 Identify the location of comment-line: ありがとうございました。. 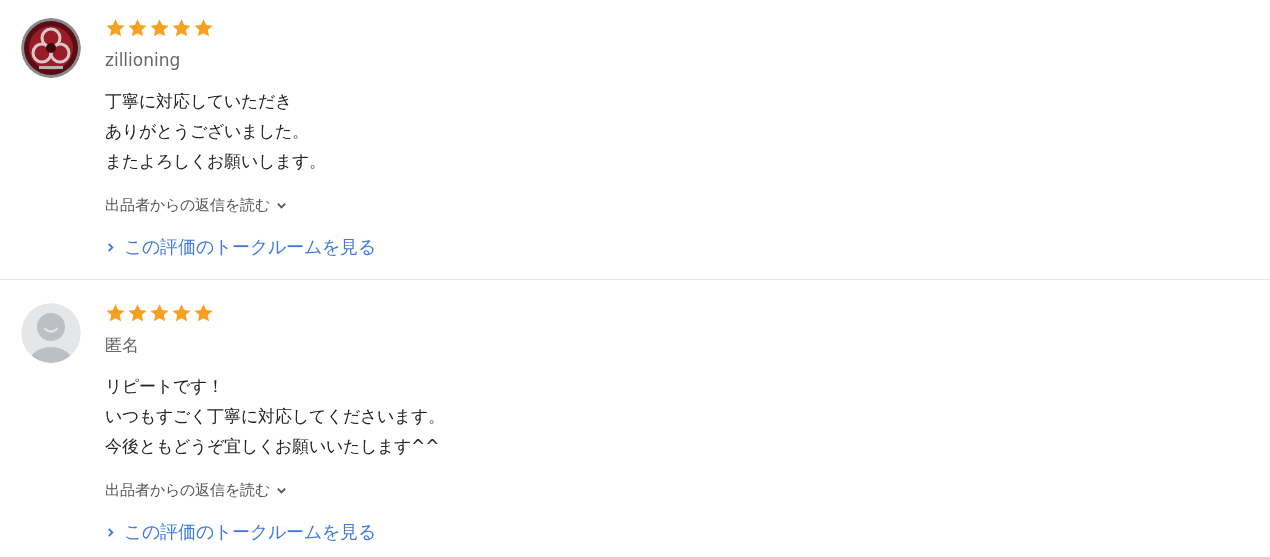
(207, 131).